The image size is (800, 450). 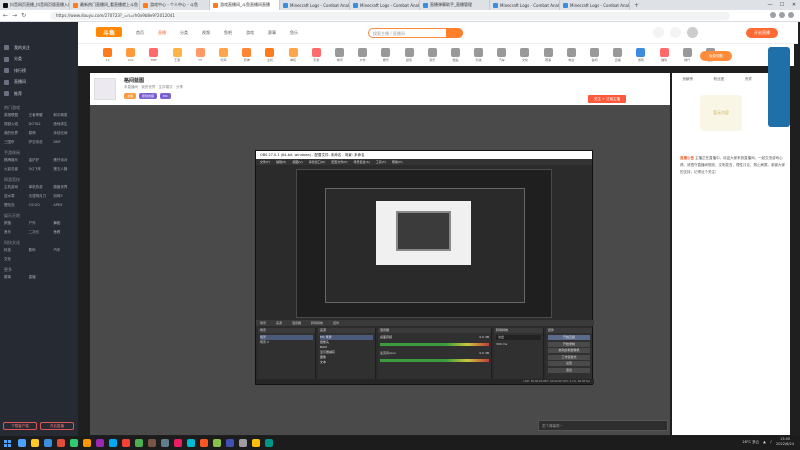 I want to click on top-nav-link: 游戏, so click(x=250, y=33).